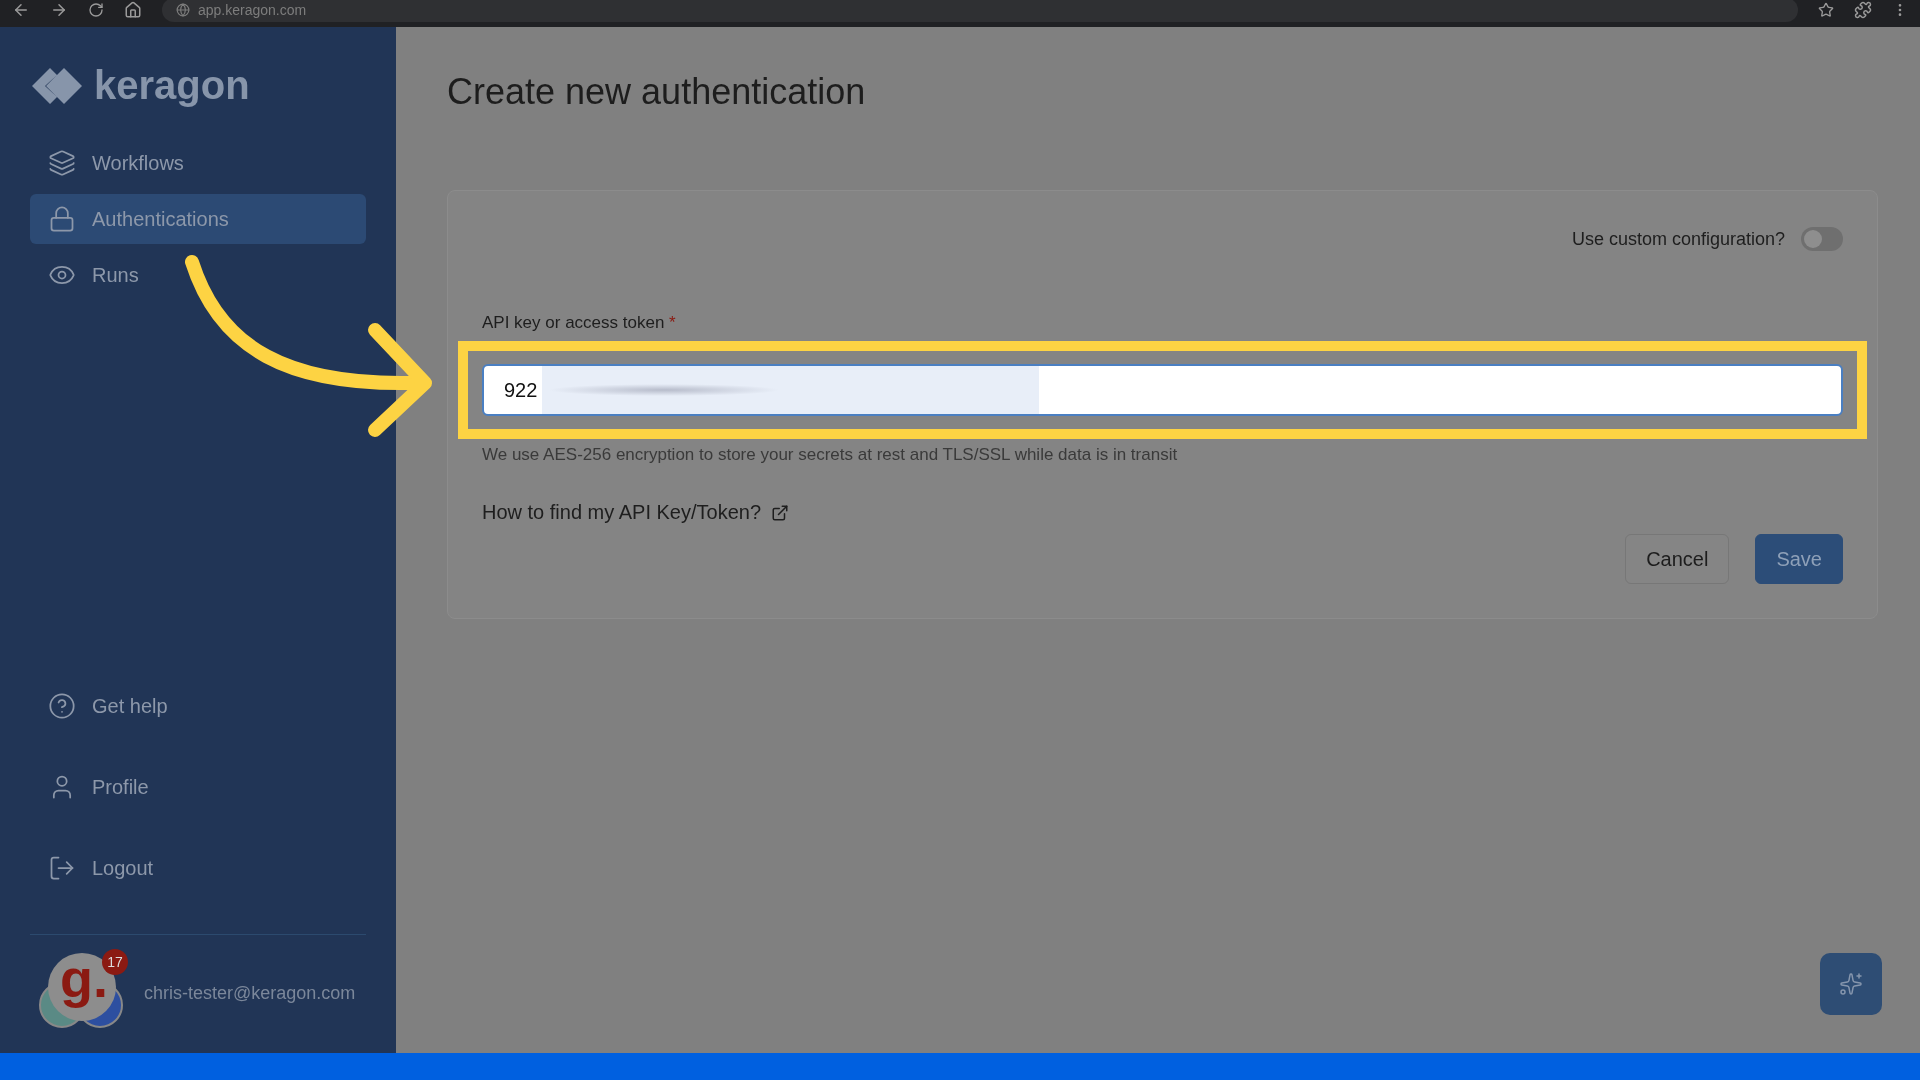  What do you see at coordinates (657, 92) in the screenshot?
I see `page-title: Create new authentication` at bounding box center [657, 92].